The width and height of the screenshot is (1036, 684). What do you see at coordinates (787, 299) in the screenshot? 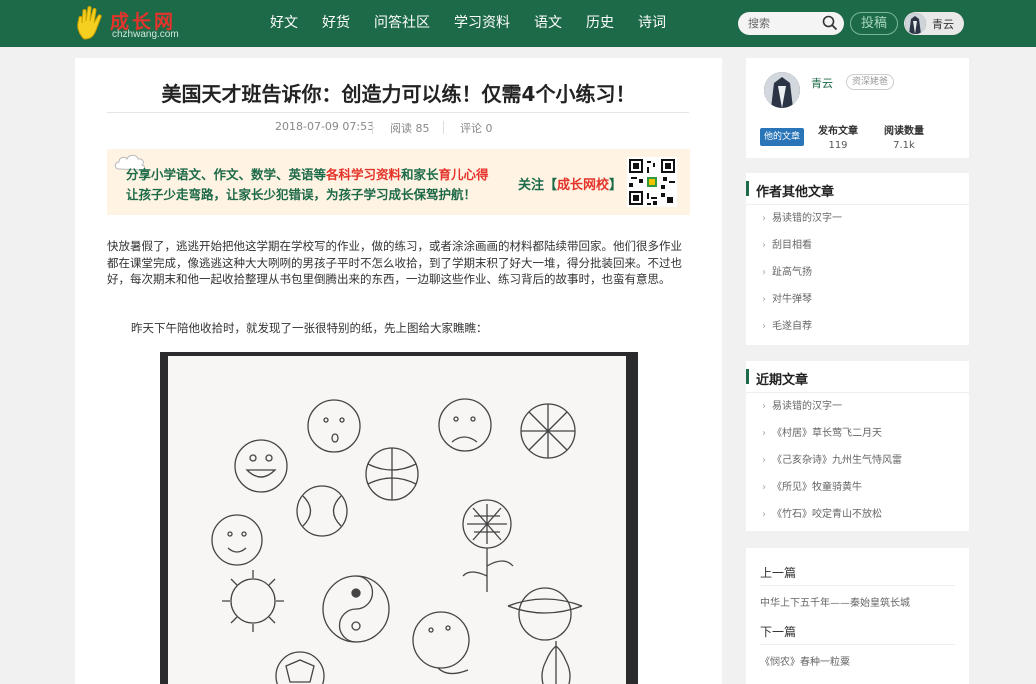
I see `list-item-link: 对牛弹琴` at bounding box center [787, 299].